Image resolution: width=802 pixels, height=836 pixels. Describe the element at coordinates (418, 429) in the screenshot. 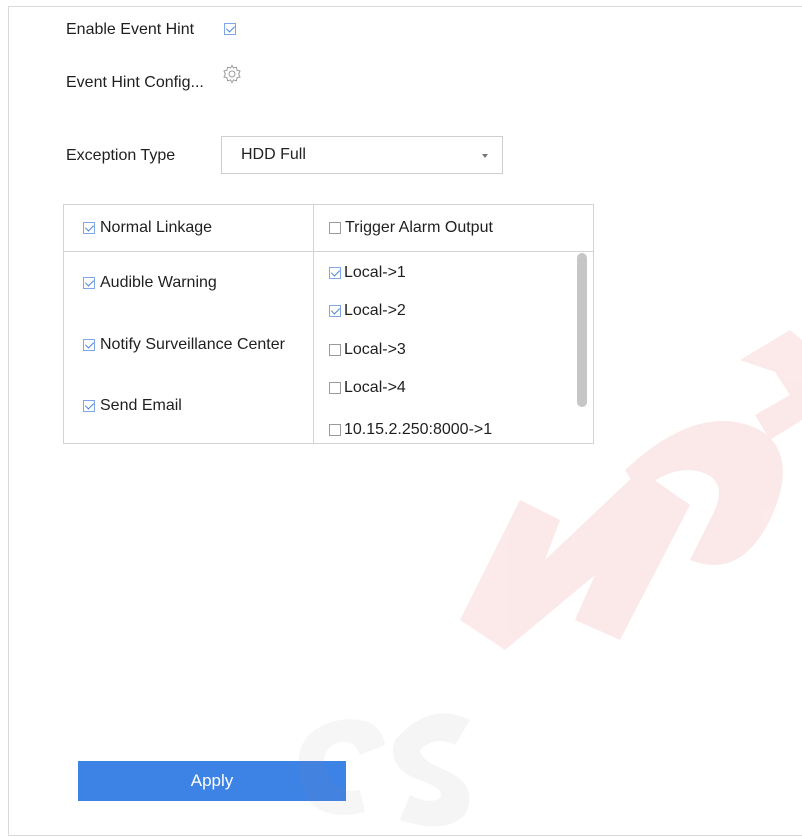

I see `ip-channel-1-label: 10.15.2.250:8000->1` at that location.